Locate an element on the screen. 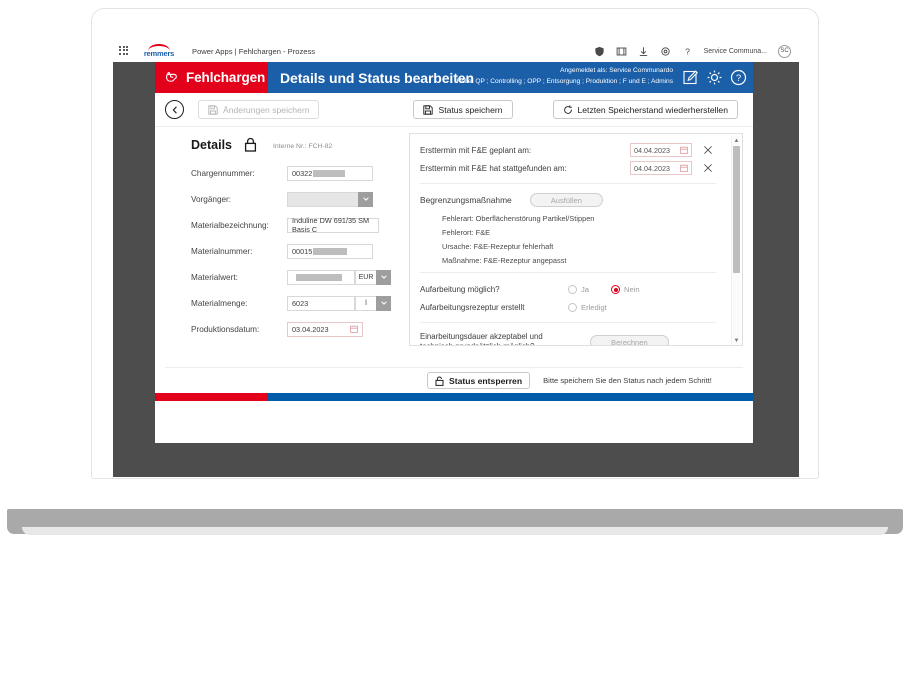 Image resolution: width=910 pixels, height=680 pixels. ersttermin-stattgefunden-input: 04.04.2023 is located at coordinates (661, 168).